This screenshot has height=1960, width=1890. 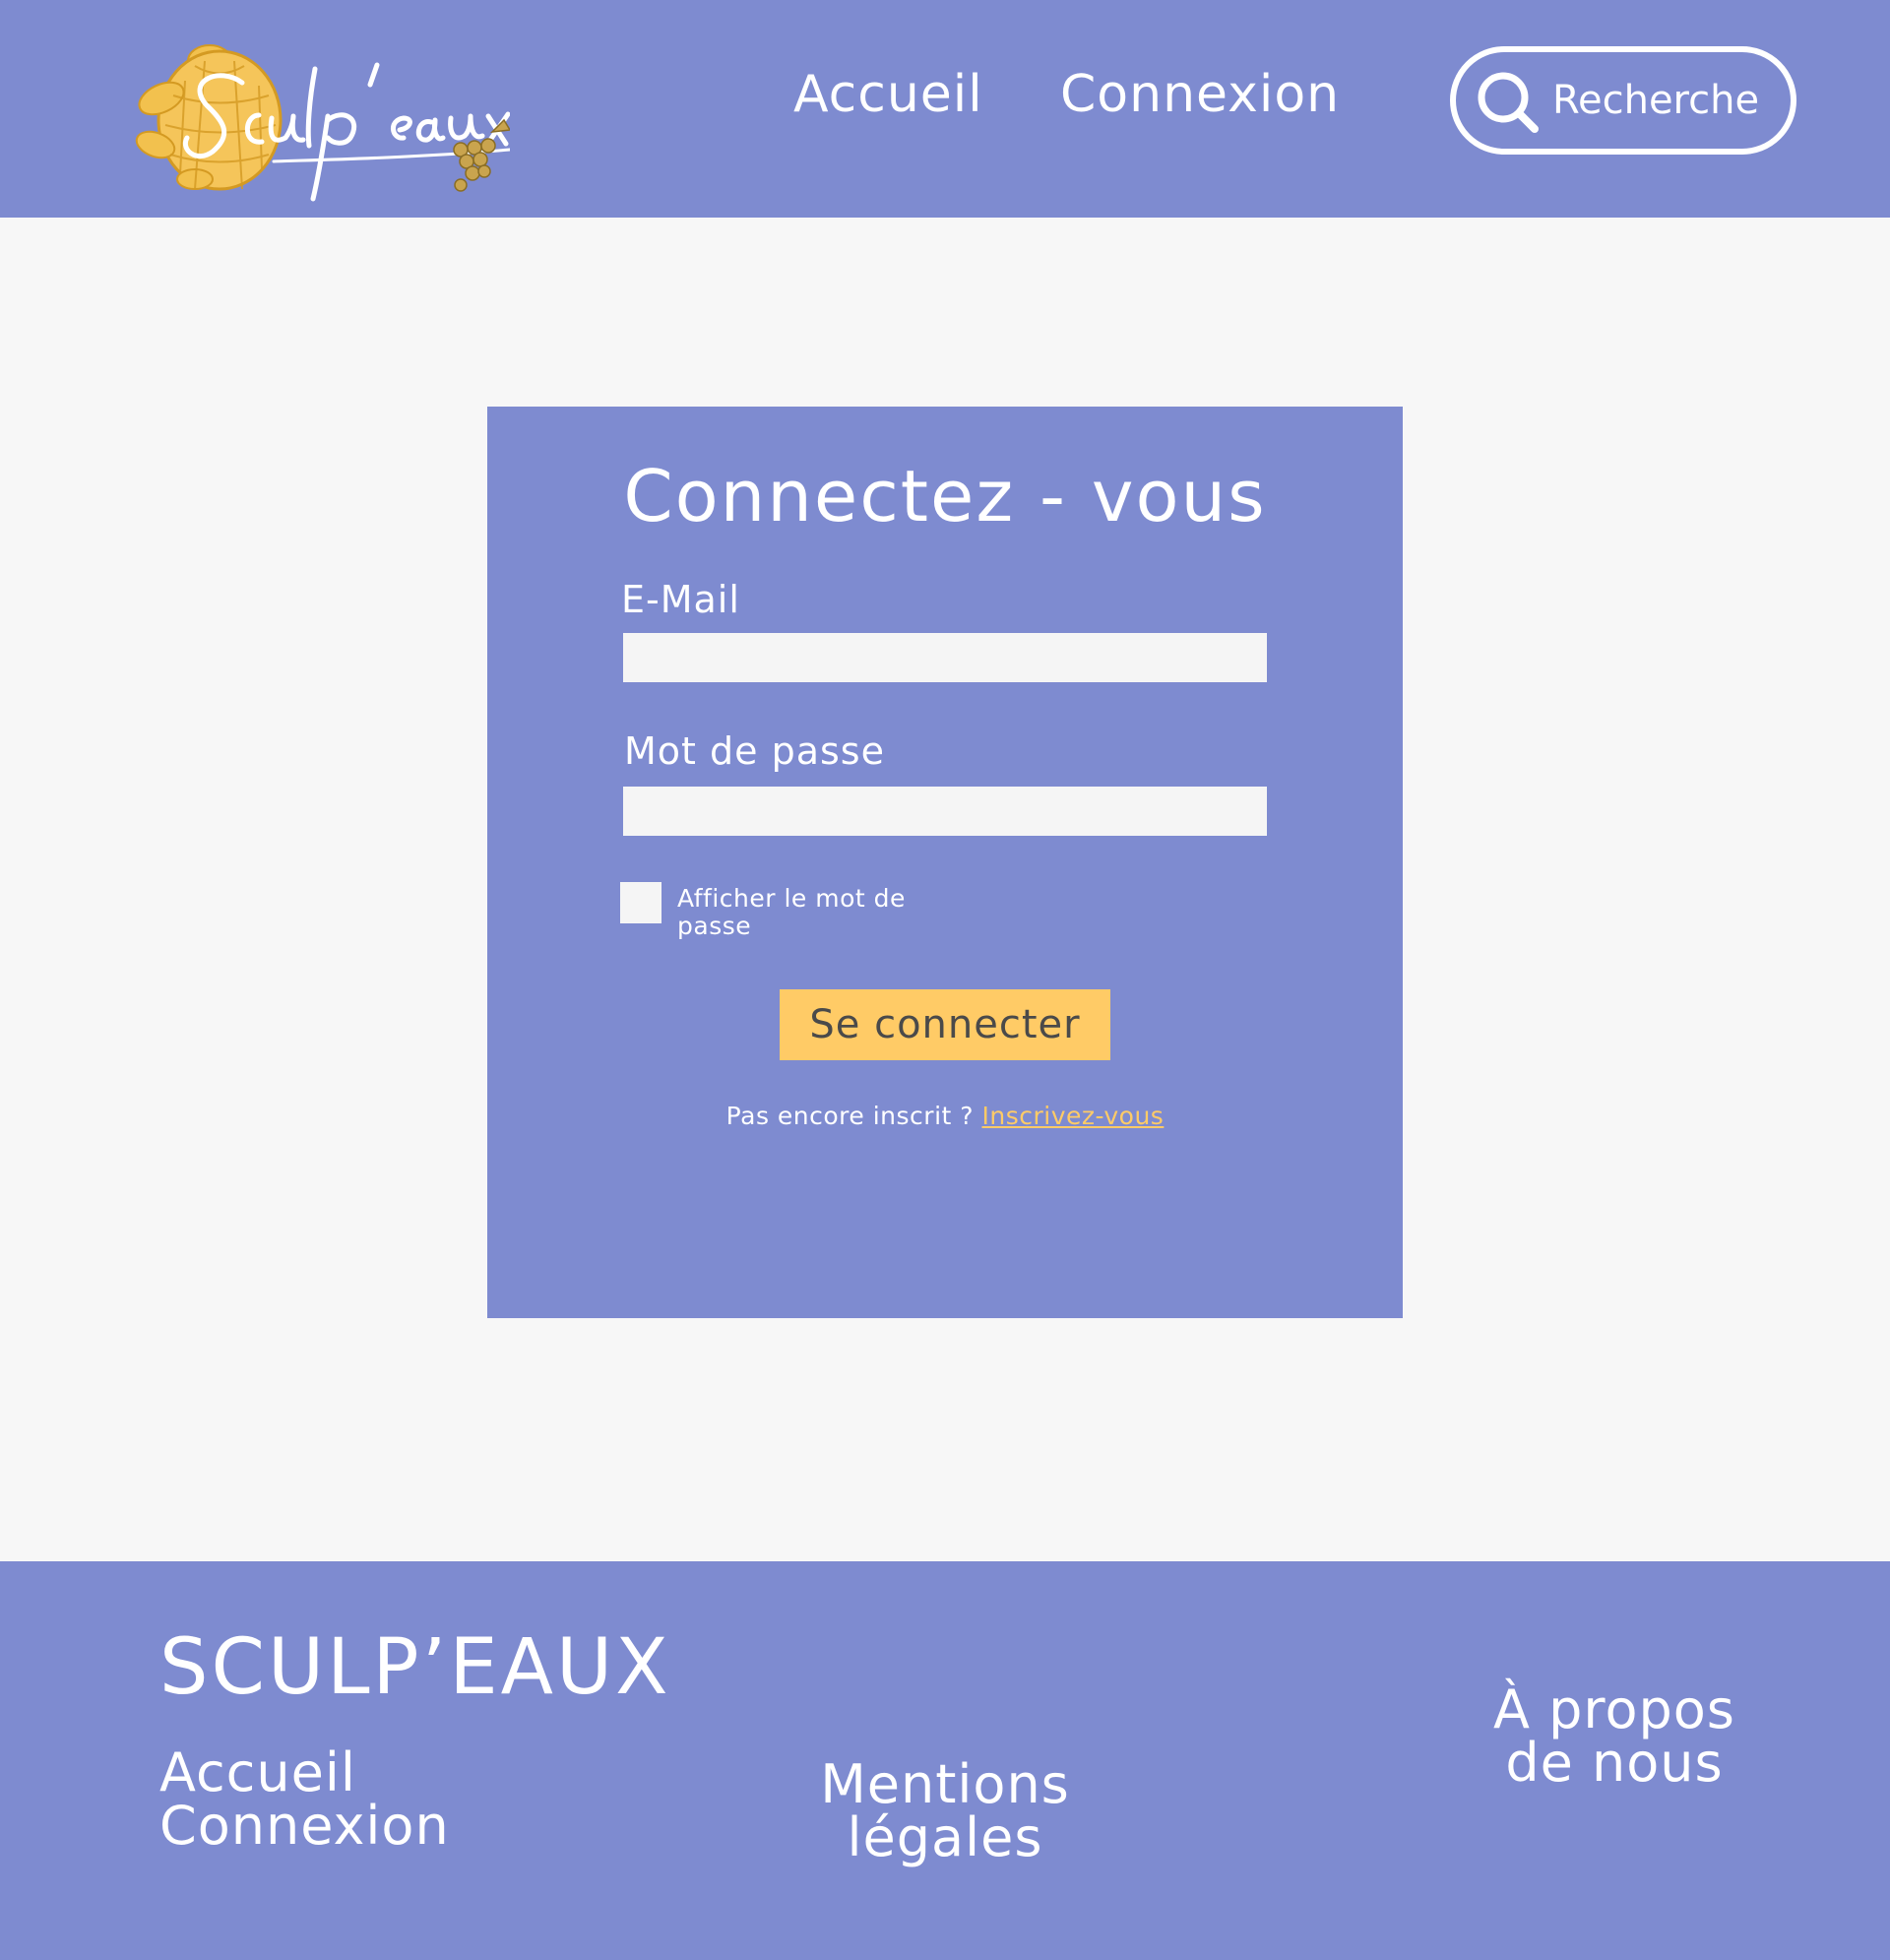 I want to click on footer-login-link: Connexion, so click(x=304, y=1826).